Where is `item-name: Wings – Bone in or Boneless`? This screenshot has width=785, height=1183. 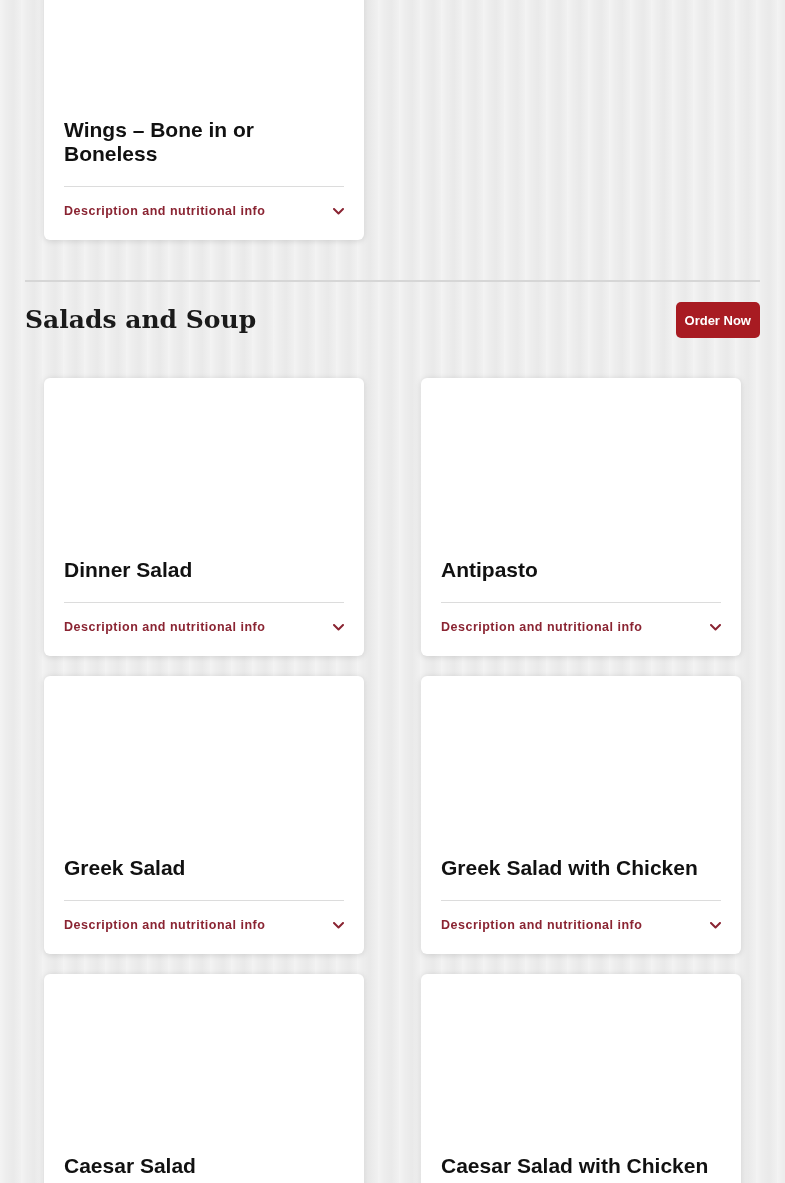
item-name: Wings – Bone in or Boneless is located at coordinates (159, 142).